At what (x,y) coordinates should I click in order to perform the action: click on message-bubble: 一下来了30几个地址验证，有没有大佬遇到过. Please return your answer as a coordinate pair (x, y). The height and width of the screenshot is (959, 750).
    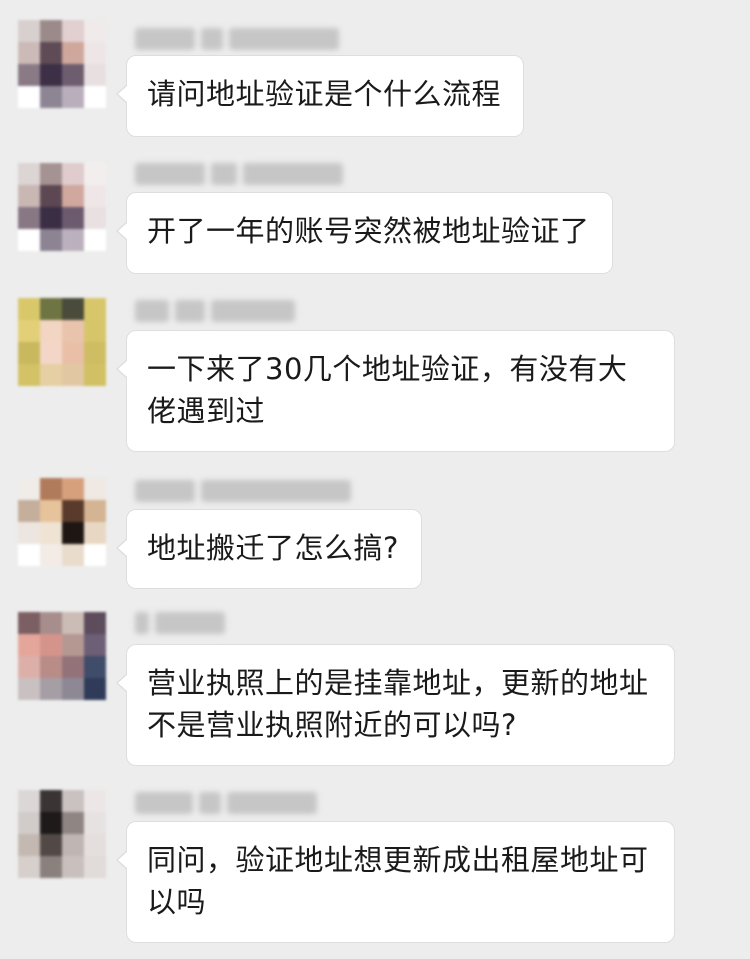
    Looking at the image, I should click on (395, 391).